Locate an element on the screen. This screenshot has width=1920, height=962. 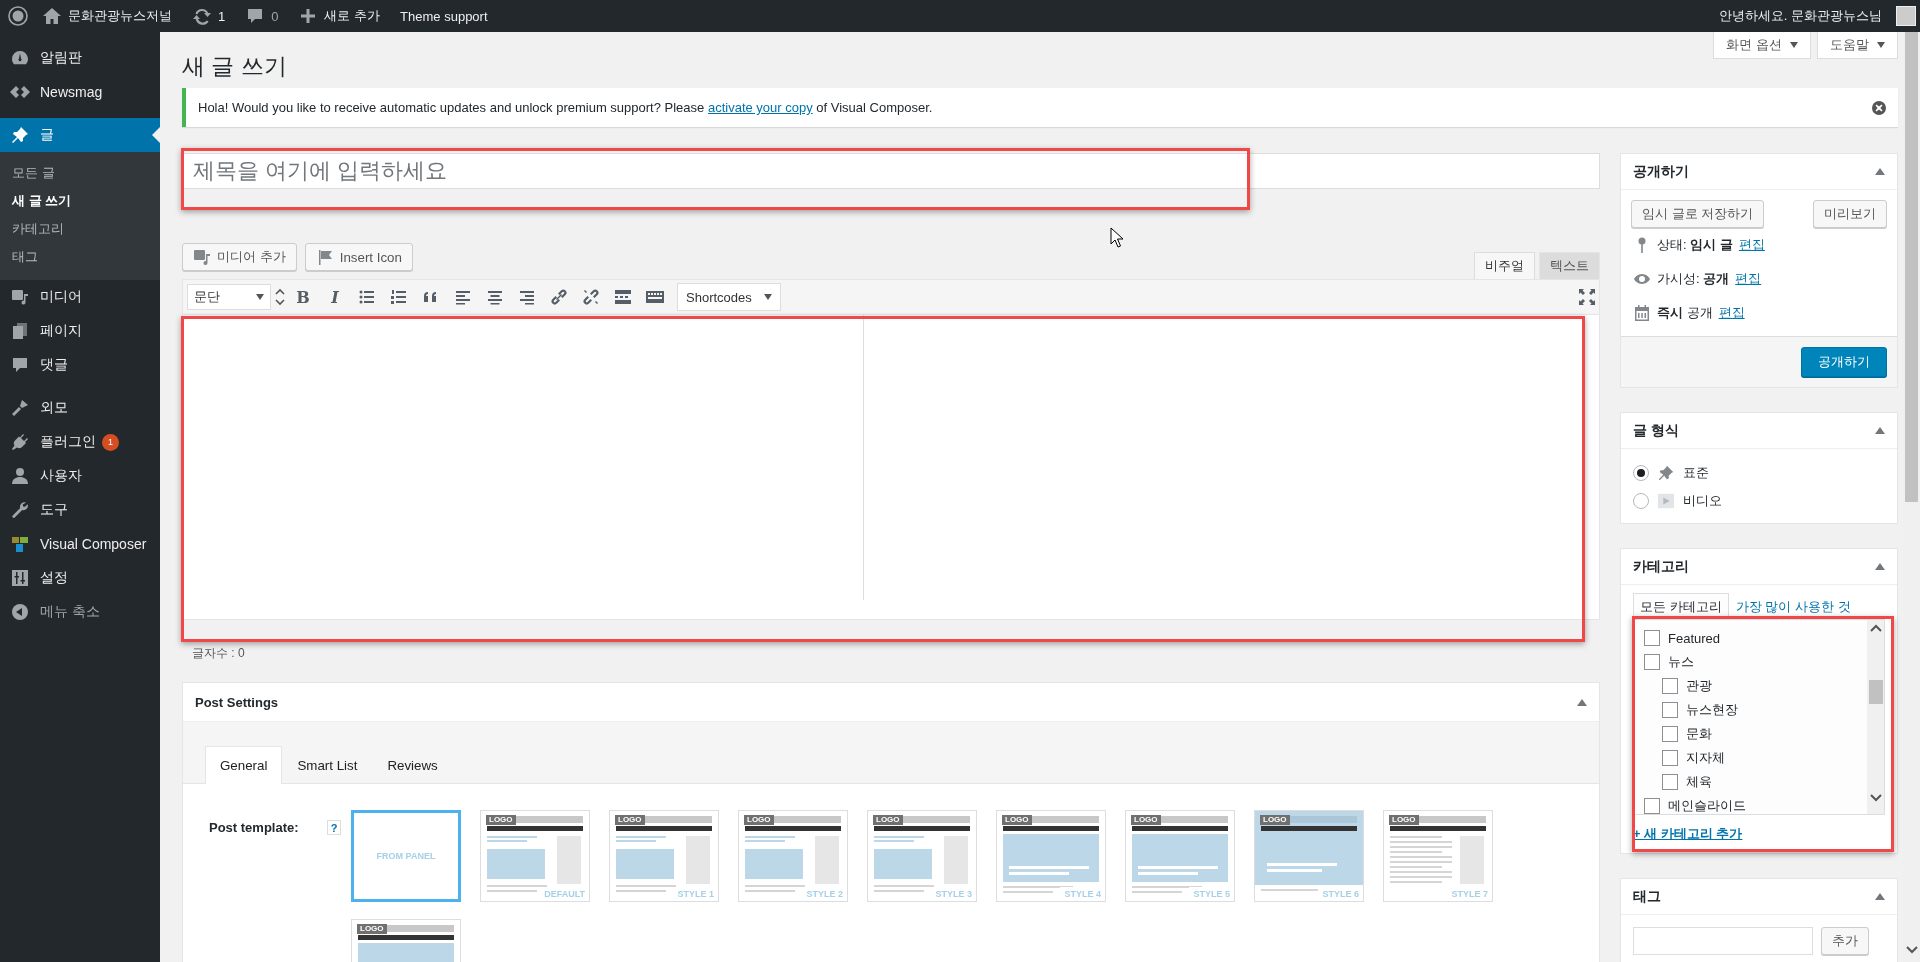
toolbar-button: Insert Icon is located at coordinates (358, 257).